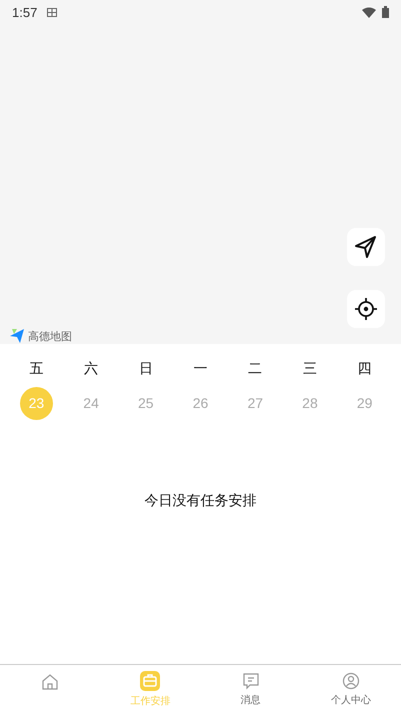  What do you see at coordinates (36, 403) in the screenshot?
I see `date-item: 23` at bounding box center [36, 403].